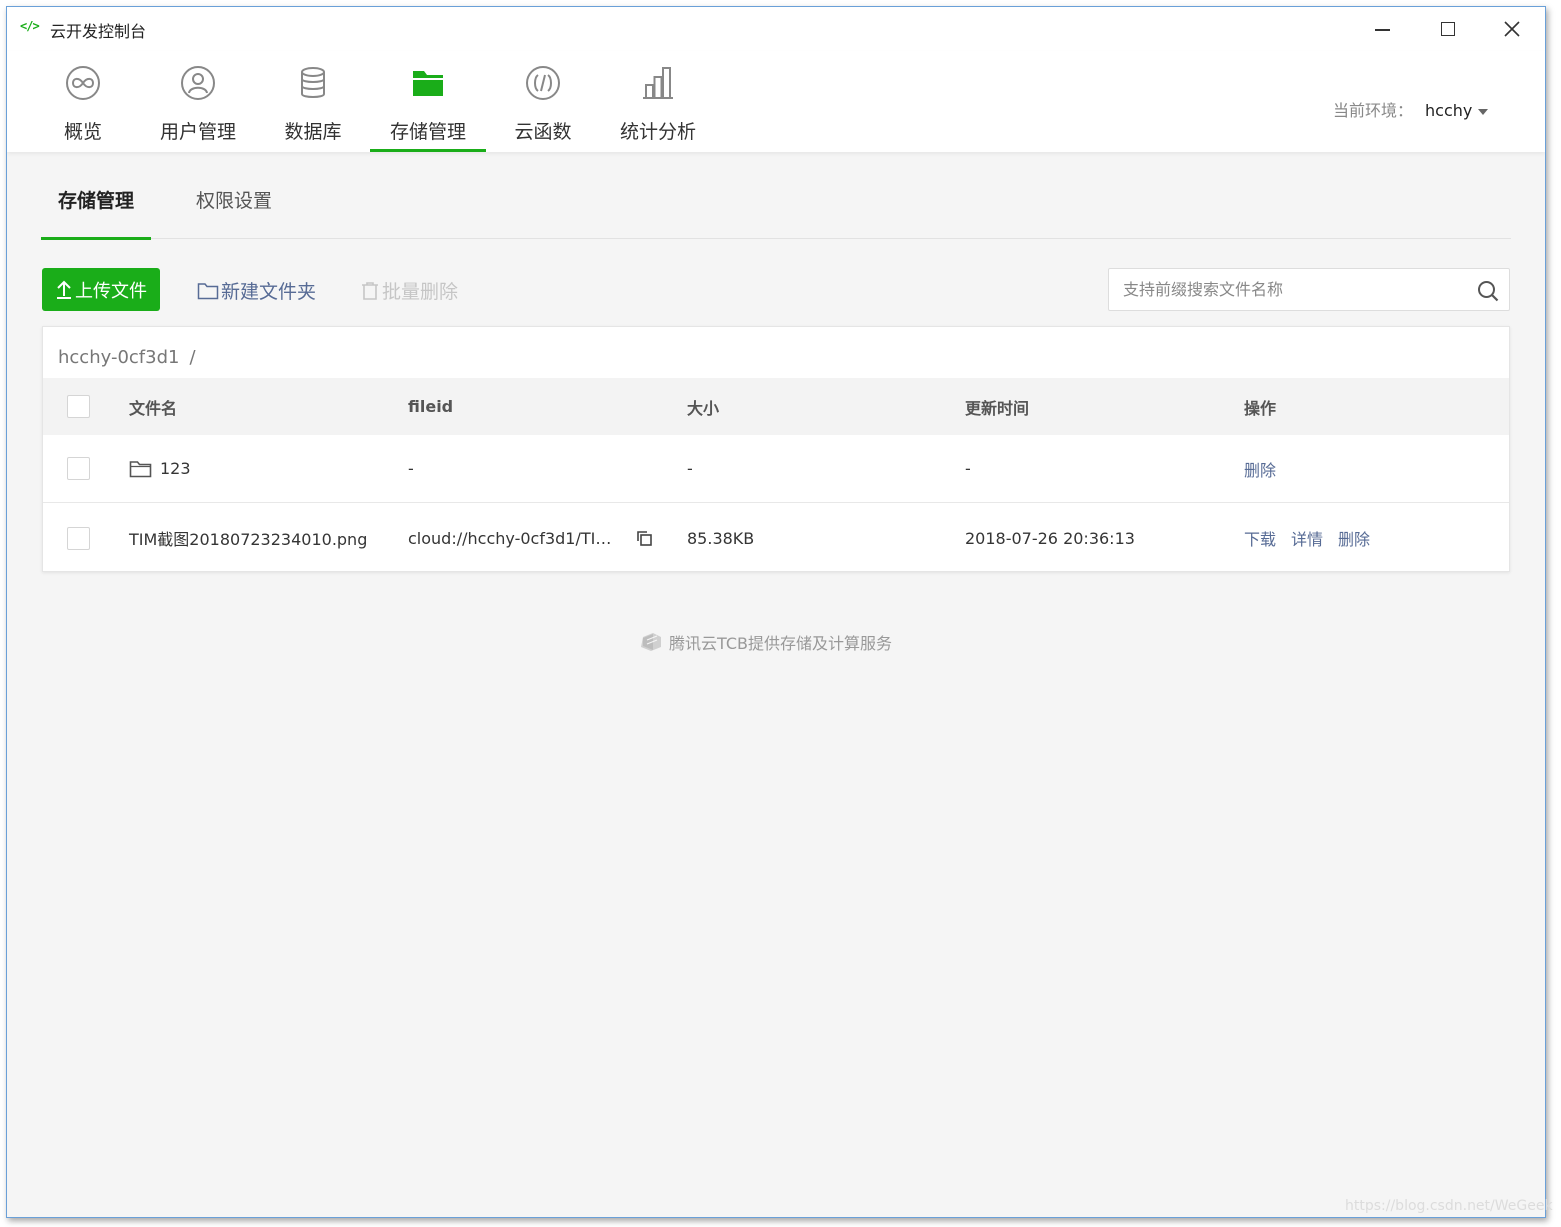  I want to click on sub-tabs: 存储管理 权限设置, so click(776, 206).